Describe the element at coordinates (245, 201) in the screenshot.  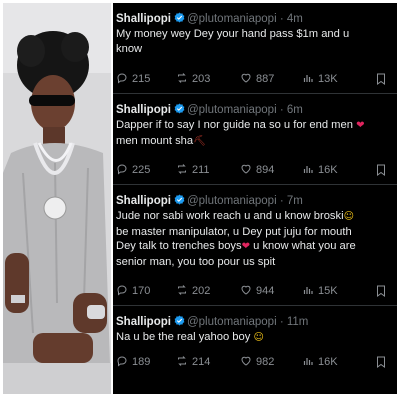
I see `handle-and-time: @plutomaniapopi · 7m` at that location.